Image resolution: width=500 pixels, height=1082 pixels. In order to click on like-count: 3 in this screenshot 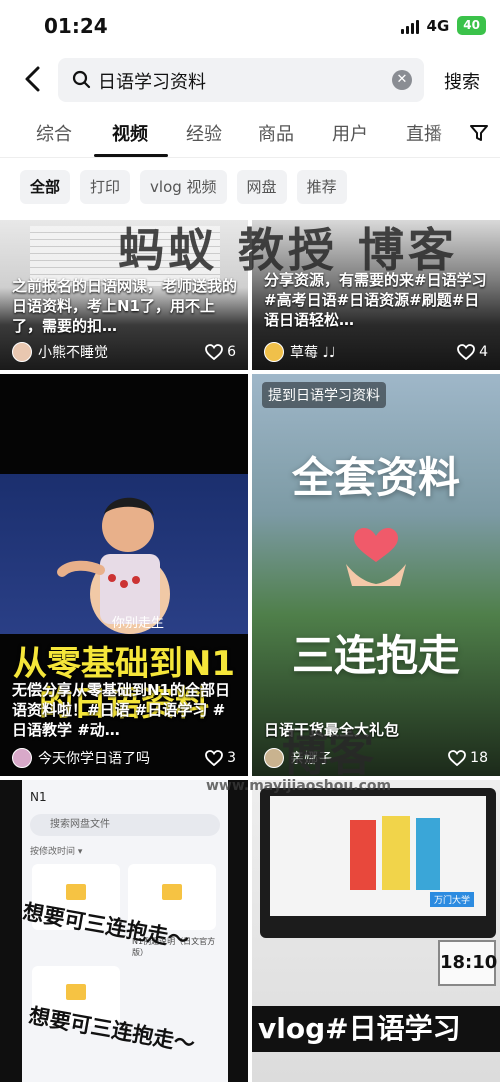, I will do `click(231, 758)`.